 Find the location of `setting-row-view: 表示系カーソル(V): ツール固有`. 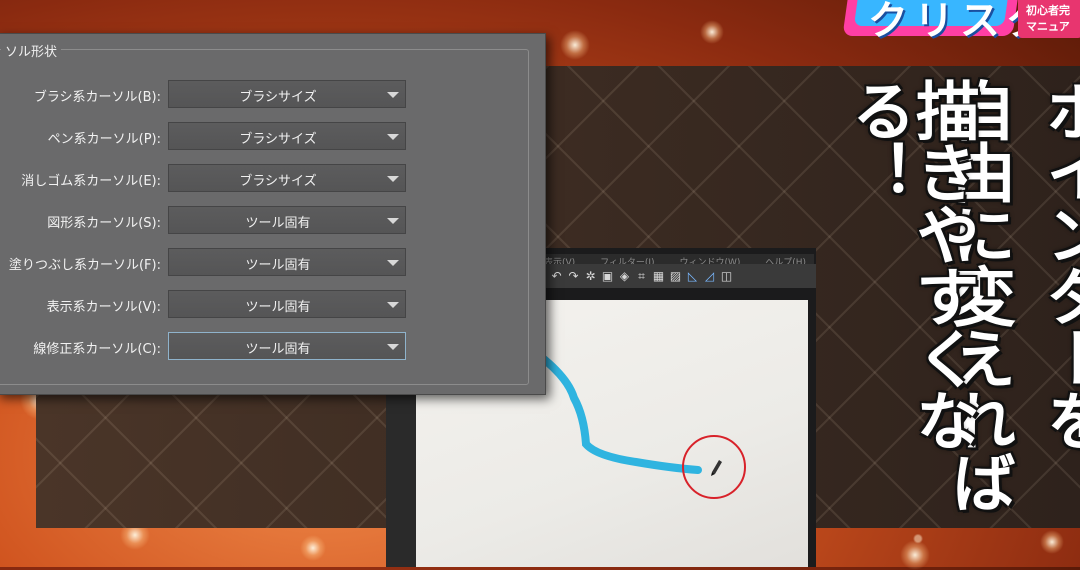

setting-row-view: 表示系カーソル(V): ツール固有 is located at coordinates (272, 305).